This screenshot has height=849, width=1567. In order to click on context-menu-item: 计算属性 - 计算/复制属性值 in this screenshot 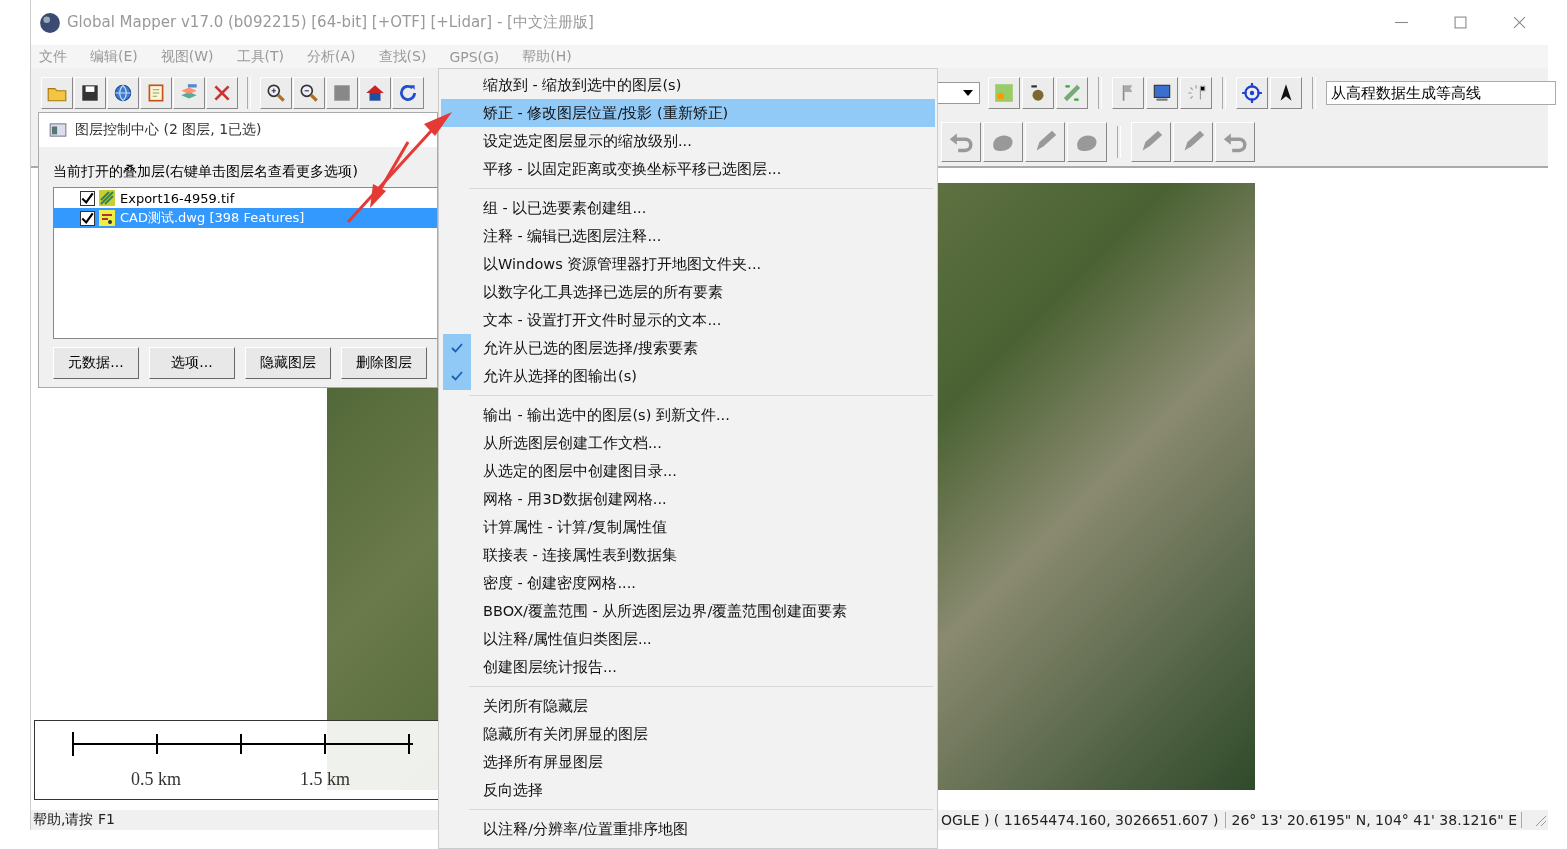, I will do `click(688, 527)`.